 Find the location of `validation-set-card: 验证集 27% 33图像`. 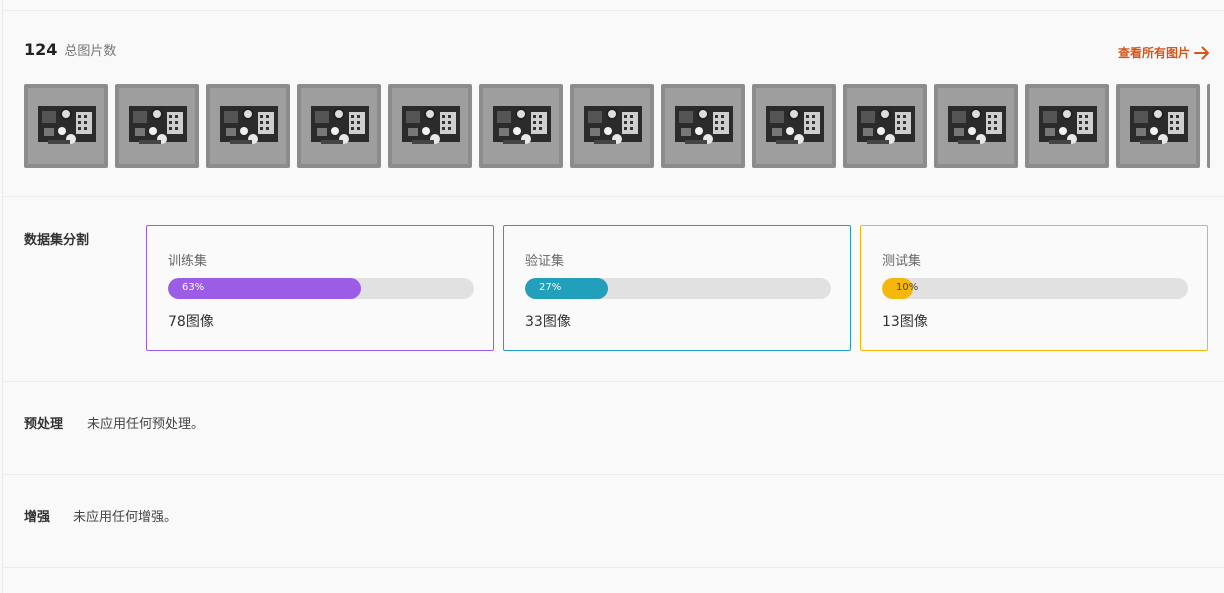

validation-set-card: 验证集 27% 33图像 is located at coordinates (677, 288).